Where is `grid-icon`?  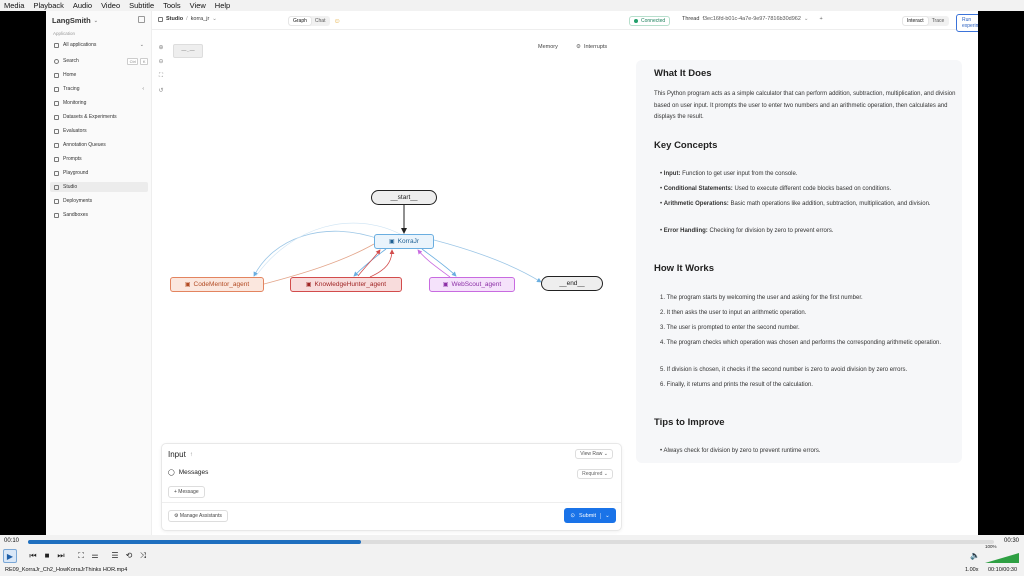
grid-icon is located at coordinates (56, 45).